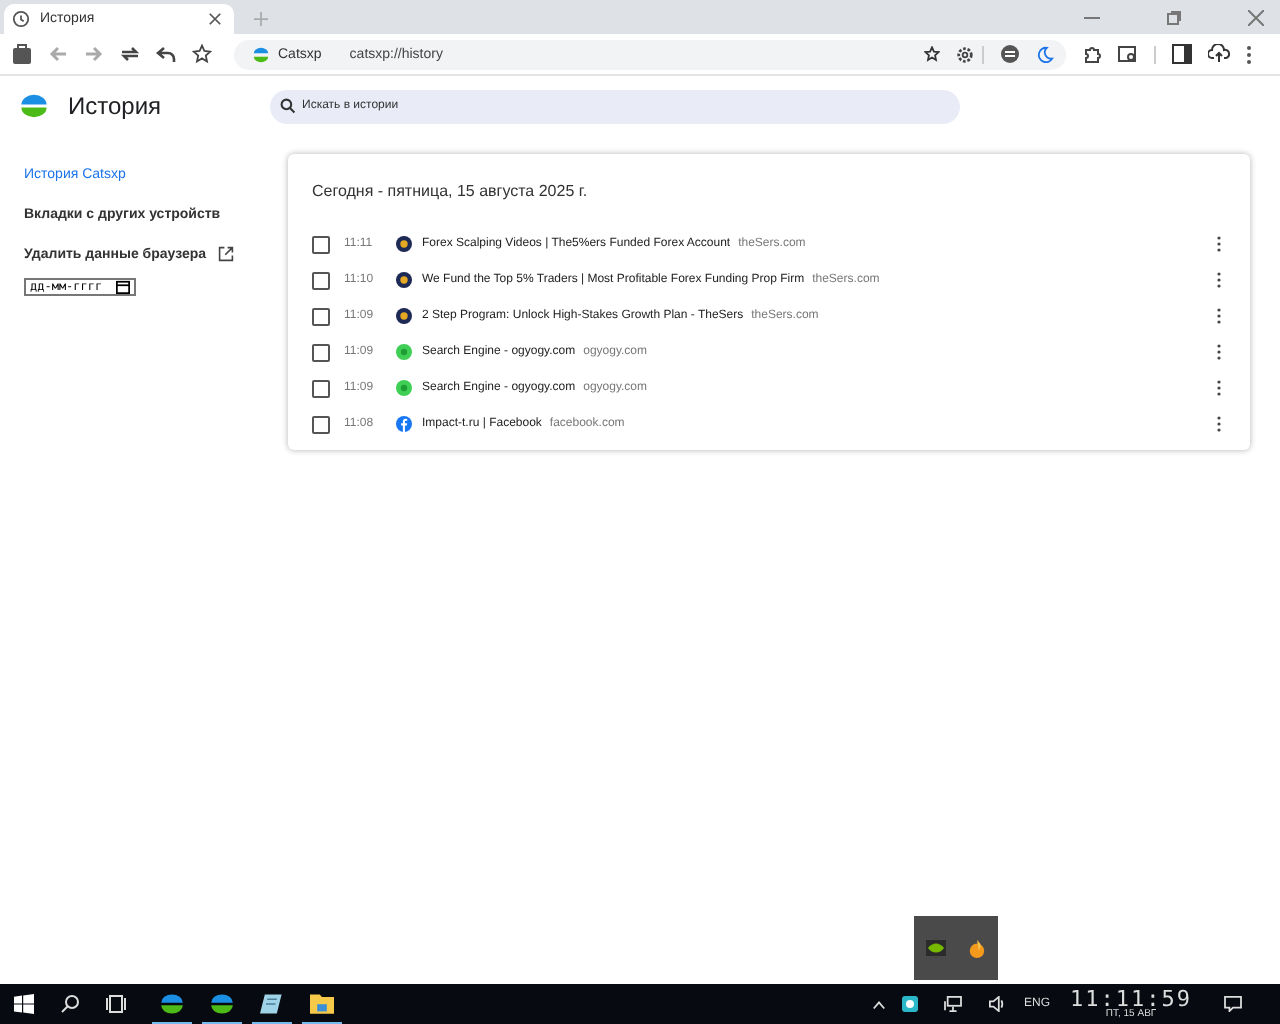 This screenshot has height=1024, width=1280. Describe the element at coordinates (24, 1004) in the screenshot. I see `windows-start-icon` at that location.